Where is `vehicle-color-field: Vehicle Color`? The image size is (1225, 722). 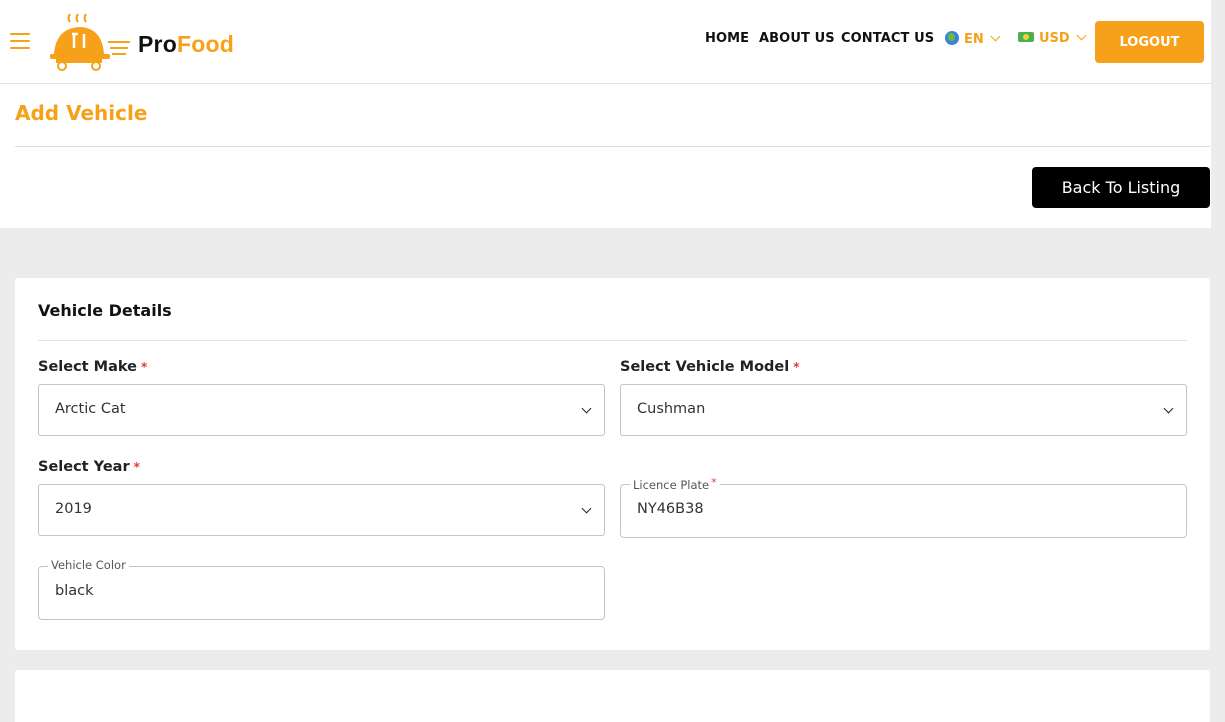 vehicle-color-field: Vehicle Color is located at coordinates (321, 589).